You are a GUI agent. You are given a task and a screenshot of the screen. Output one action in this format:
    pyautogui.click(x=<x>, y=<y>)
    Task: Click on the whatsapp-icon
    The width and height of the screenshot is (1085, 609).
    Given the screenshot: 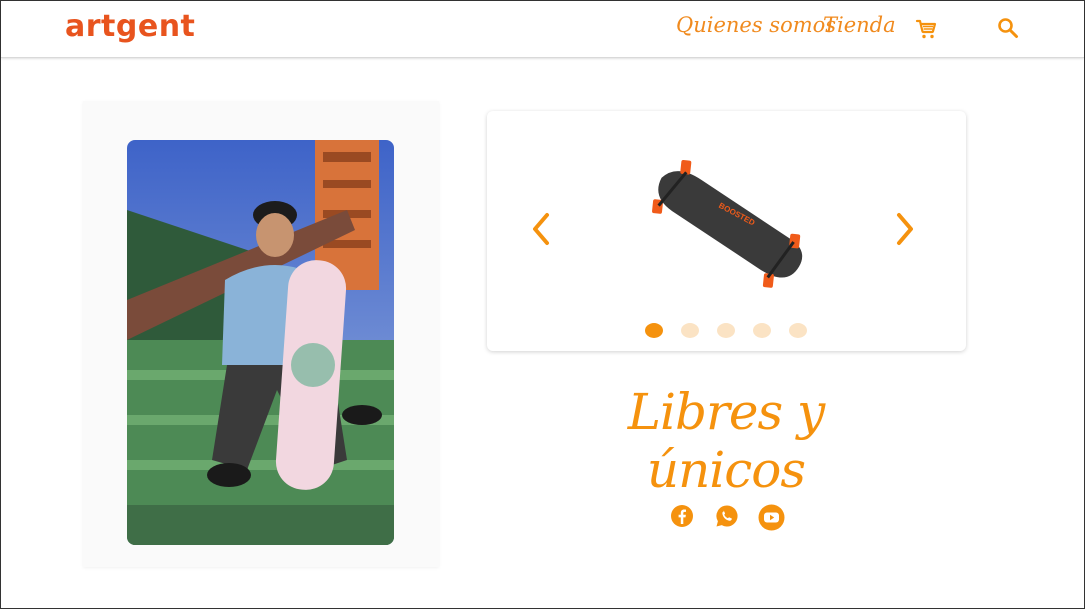 What is the action you would take?
    pyautogui.click(x=727, y=518)
    